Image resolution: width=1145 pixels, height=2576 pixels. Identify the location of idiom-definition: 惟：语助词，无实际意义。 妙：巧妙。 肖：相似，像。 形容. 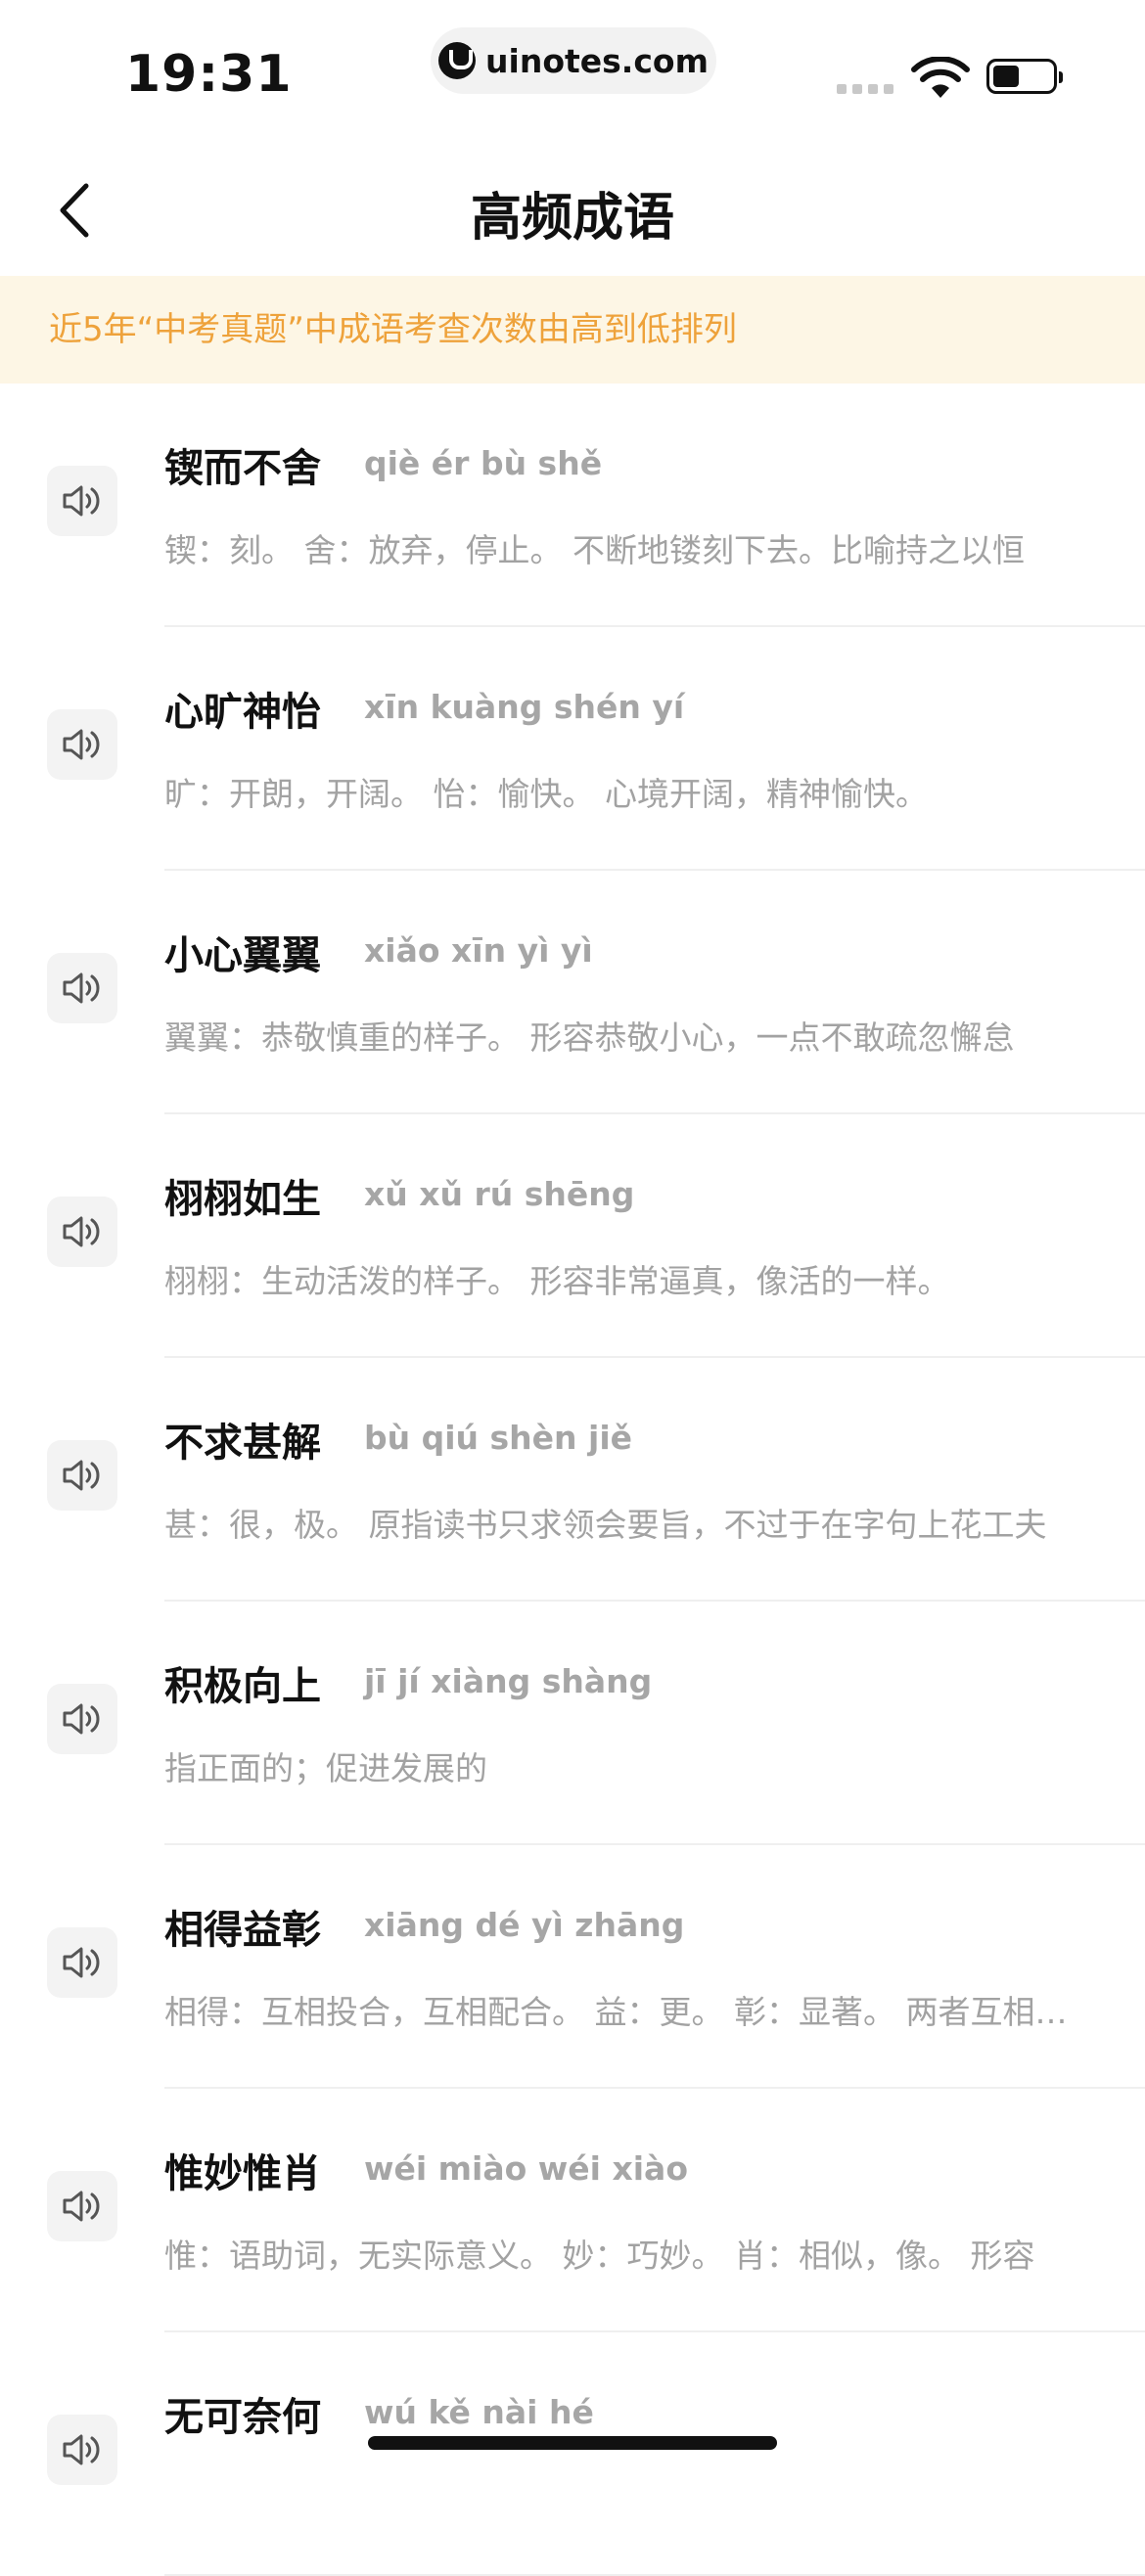
(599, 2256).